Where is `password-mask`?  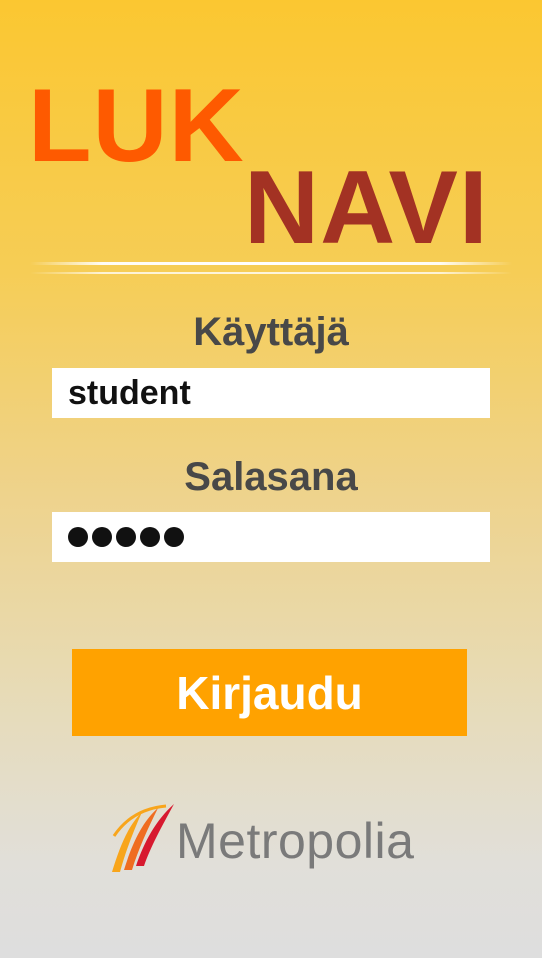 password-mask is located at coordinates (126, 537).